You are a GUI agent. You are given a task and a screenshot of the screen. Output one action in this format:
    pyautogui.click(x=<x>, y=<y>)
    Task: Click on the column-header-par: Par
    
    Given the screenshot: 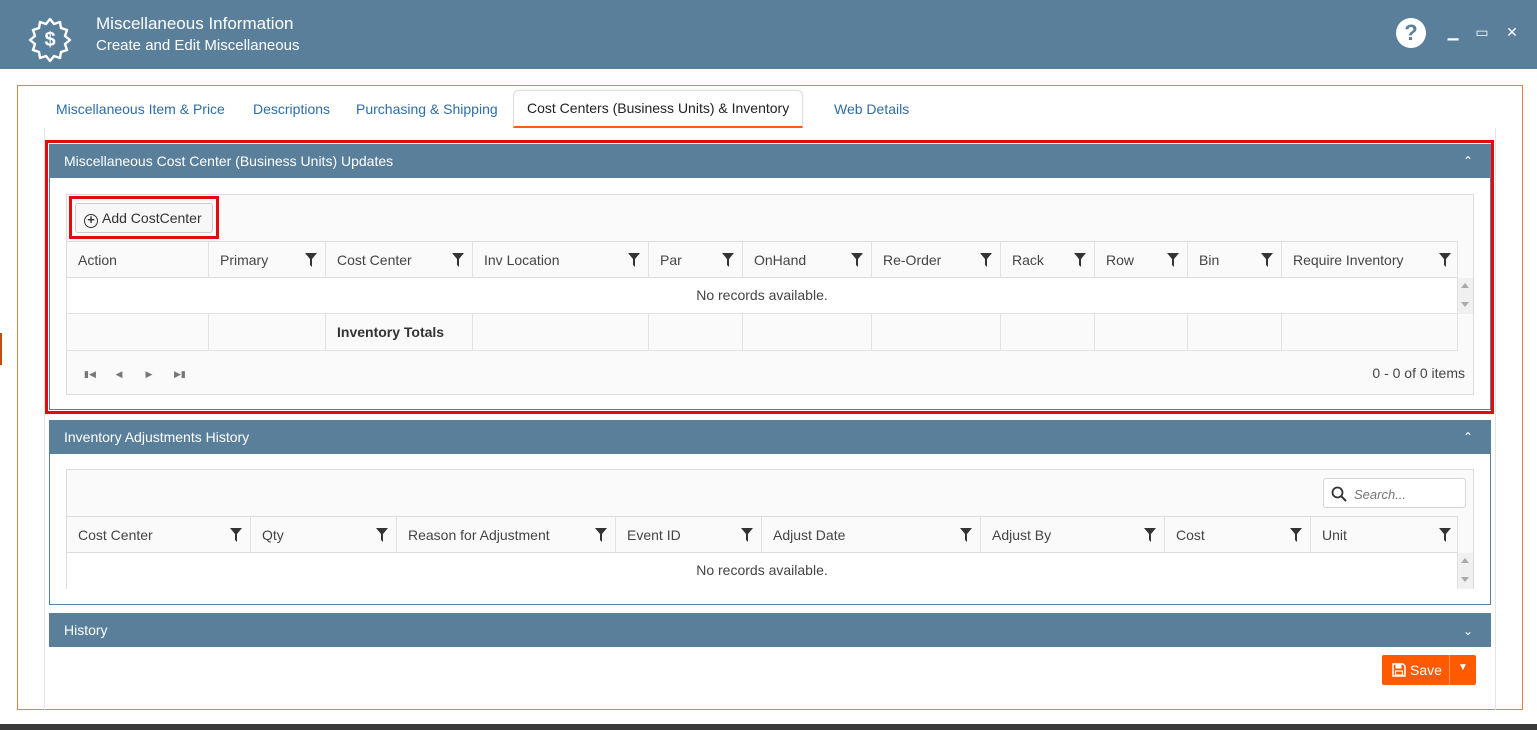 What is the action you would take?
    pyautogui.click(x=696, y=260)
    